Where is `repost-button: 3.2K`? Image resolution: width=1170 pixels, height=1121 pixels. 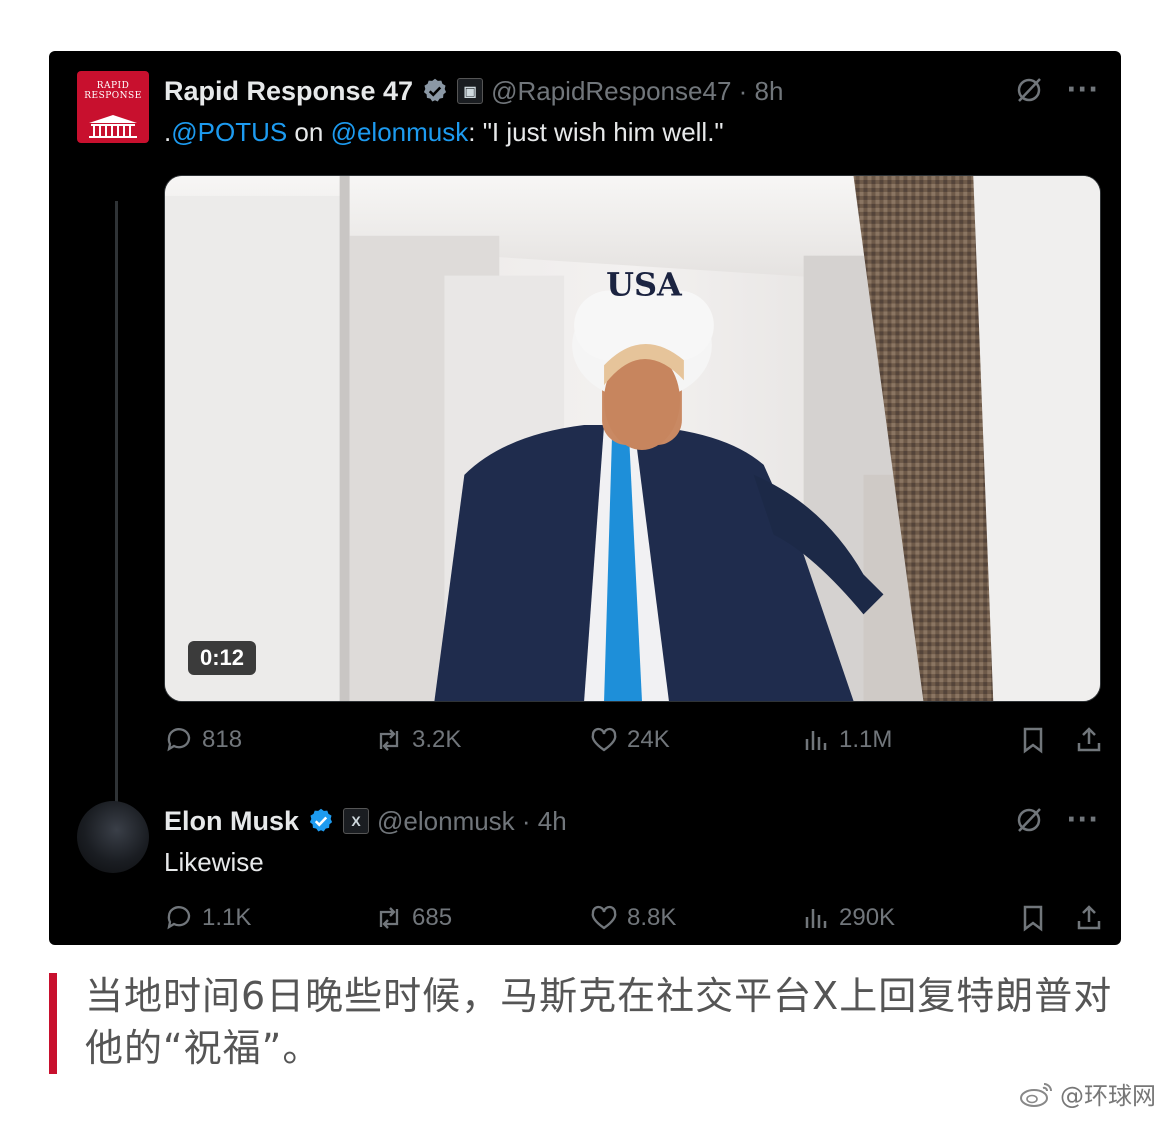 repost-button: 3.2K is located at coordinates (417, 740).